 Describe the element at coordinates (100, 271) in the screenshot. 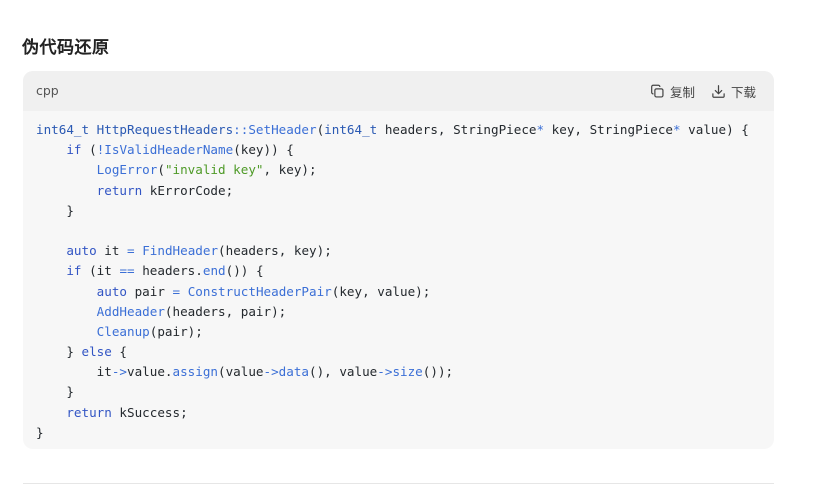

I see `code-token: (it` at that location.